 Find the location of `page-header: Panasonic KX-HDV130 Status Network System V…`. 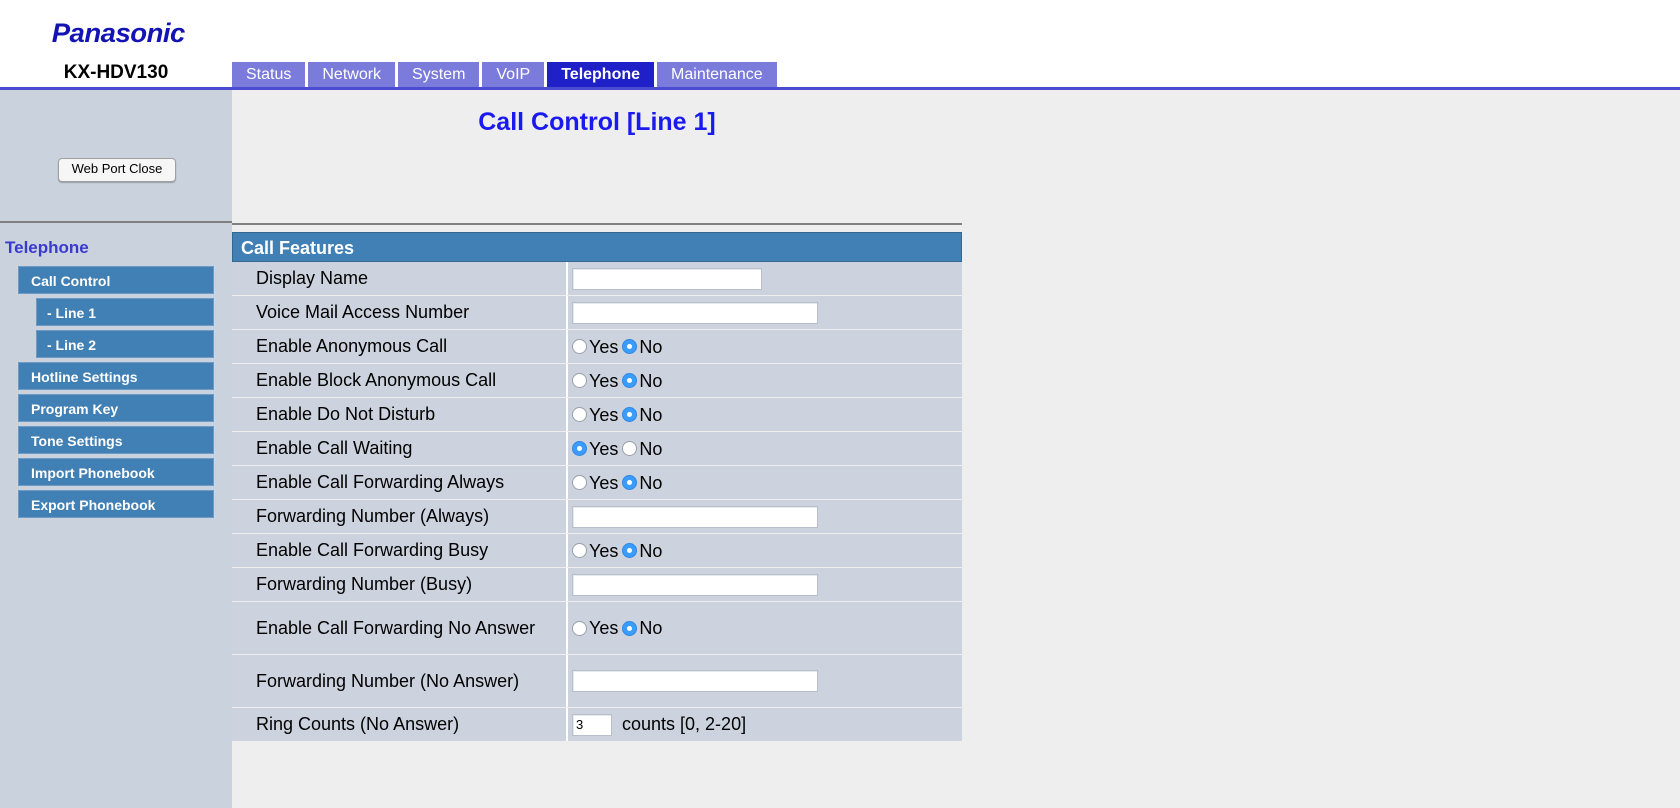

page-header: Panasonic KX-HDV130 Status Network System V… is located at coordinates (840, 44).